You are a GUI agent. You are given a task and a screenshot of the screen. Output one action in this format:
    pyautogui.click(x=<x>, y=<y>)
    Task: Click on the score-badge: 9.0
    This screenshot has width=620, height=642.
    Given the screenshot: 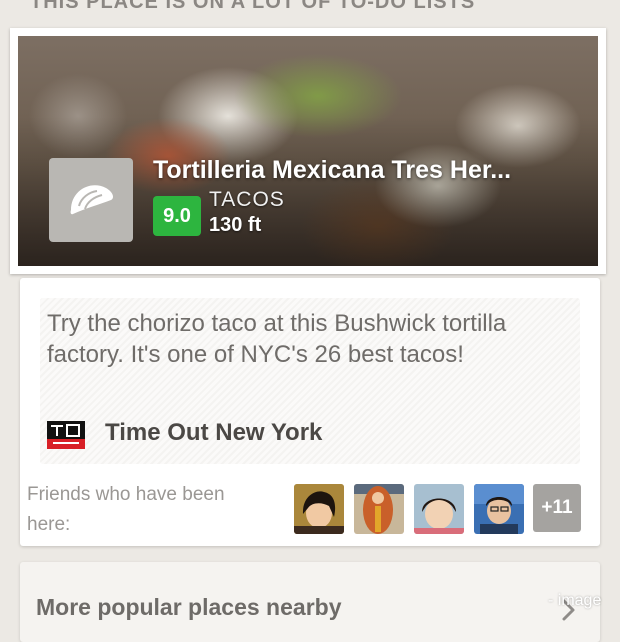 What is the action you would take?
    pyautogui.click(x=177, y=216)
    